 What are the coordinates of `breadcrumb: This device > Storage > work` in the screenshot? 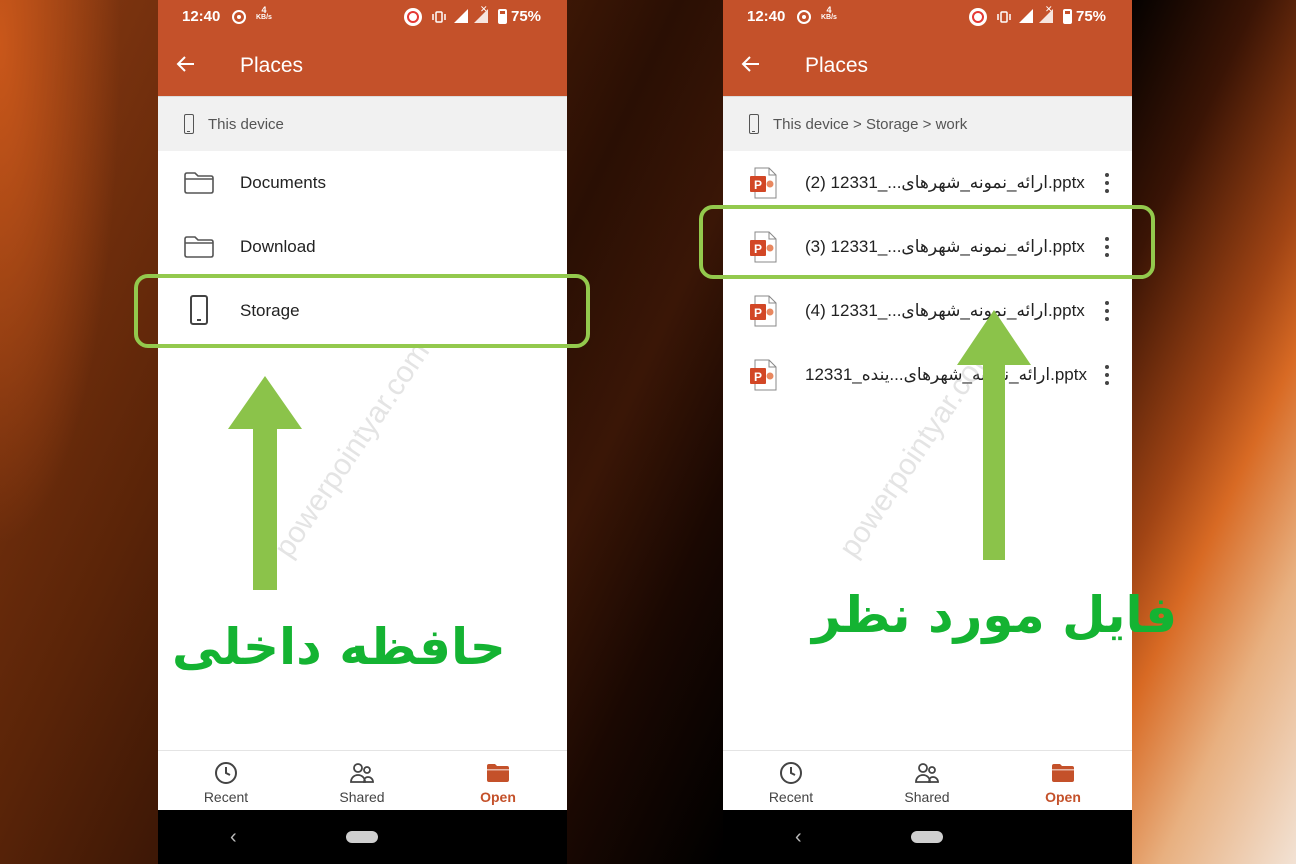 It's located at (927, 123).